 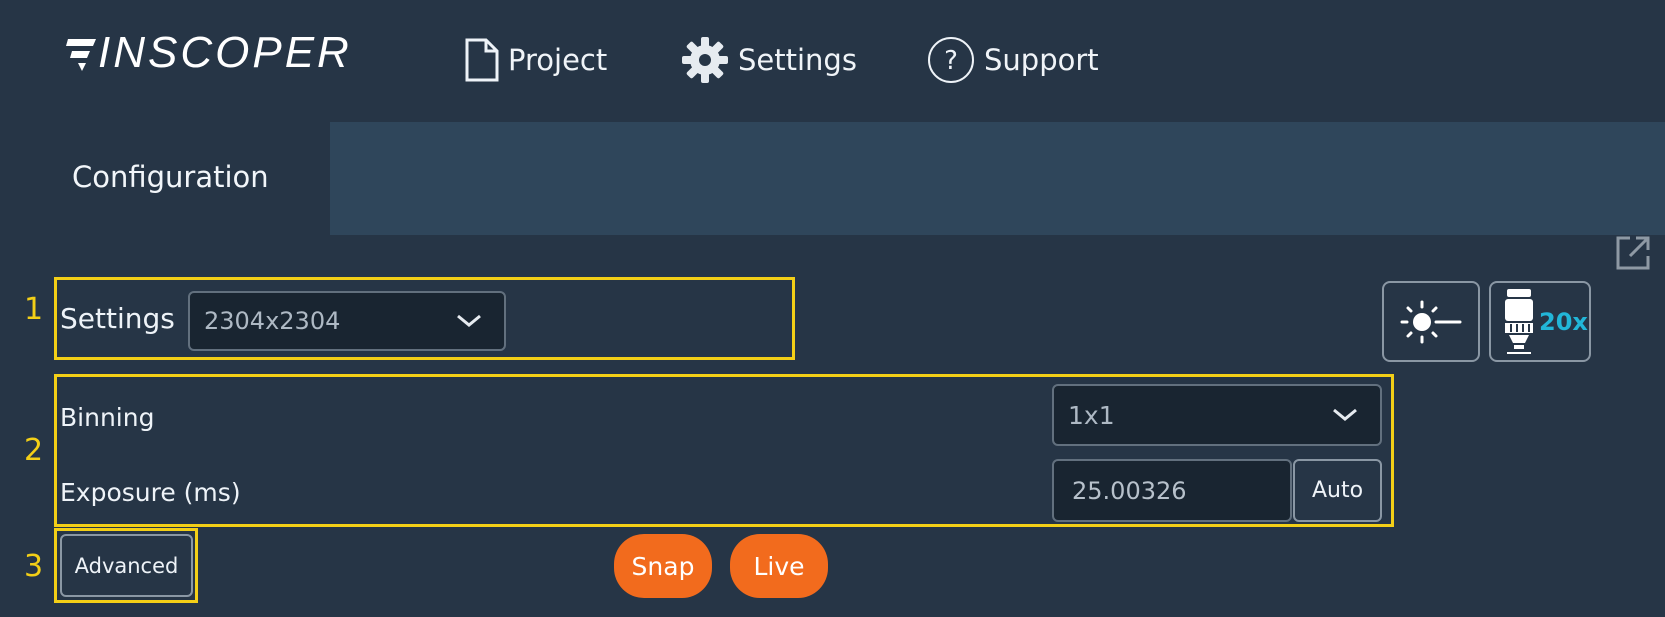 I want to click on app-logo: INSCOPER, so click(x=209, y=52).